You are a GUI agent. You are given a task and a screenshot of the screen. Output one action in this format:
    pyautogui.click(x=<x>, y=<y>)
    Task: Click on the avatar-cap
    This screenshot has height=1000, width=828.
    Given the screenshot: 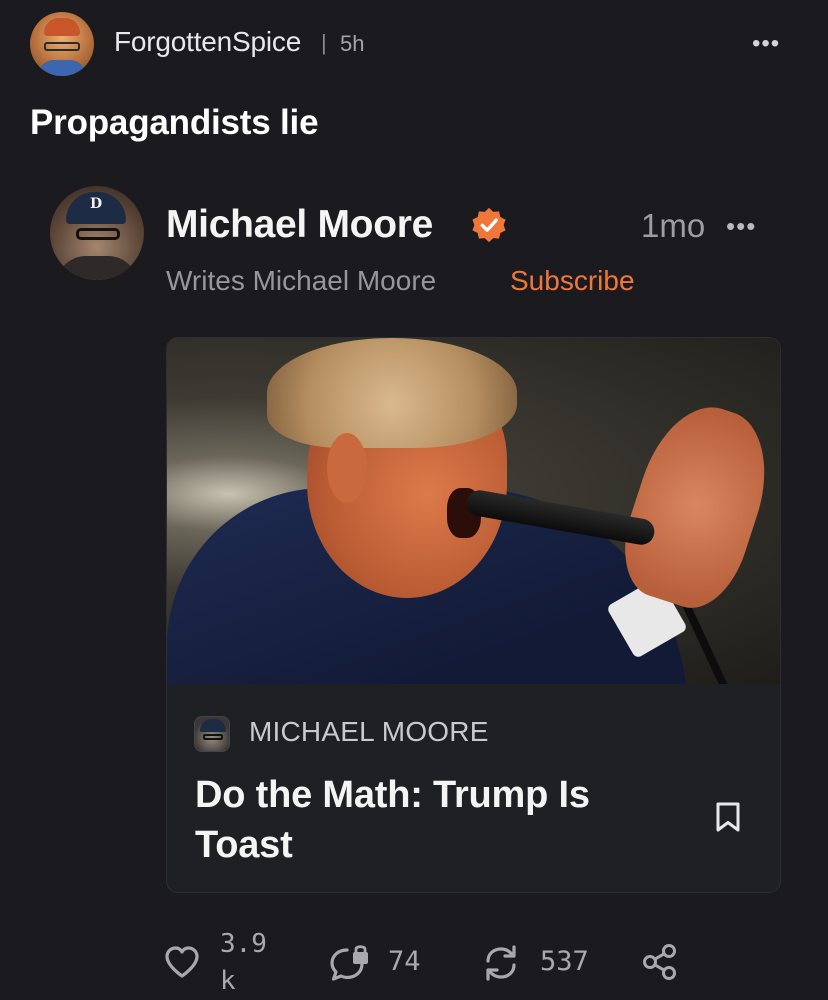 What is the action you would take?
    pyautogui.click(x=62, y=27)
    